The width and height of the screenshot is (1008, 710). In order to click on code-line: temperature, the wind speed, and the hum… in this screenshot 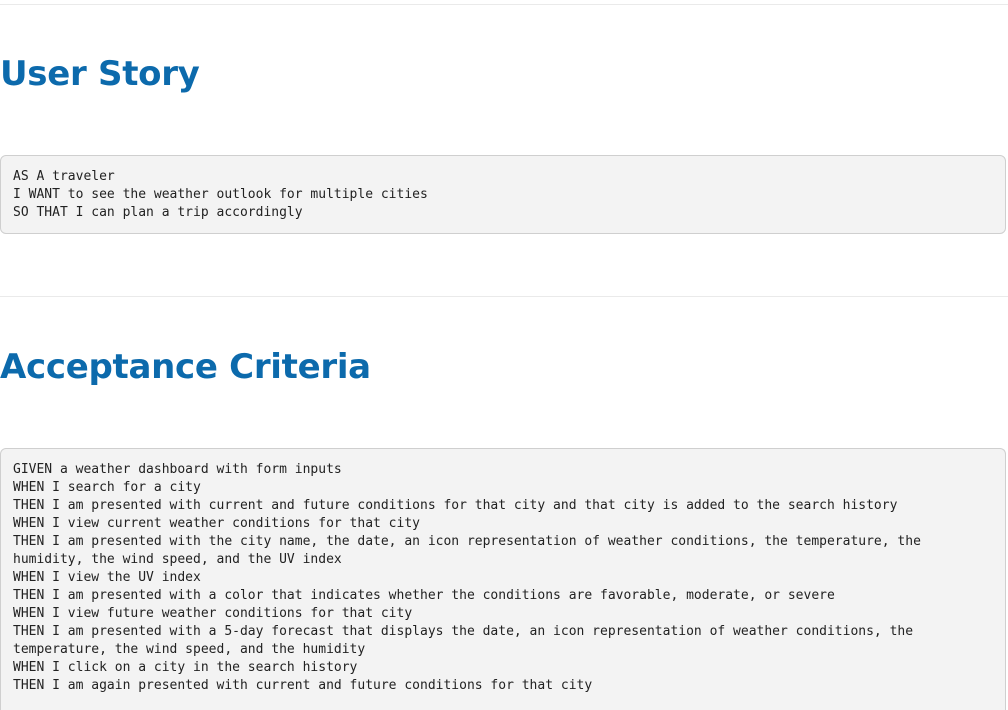, I will do `click(189, 649)`.